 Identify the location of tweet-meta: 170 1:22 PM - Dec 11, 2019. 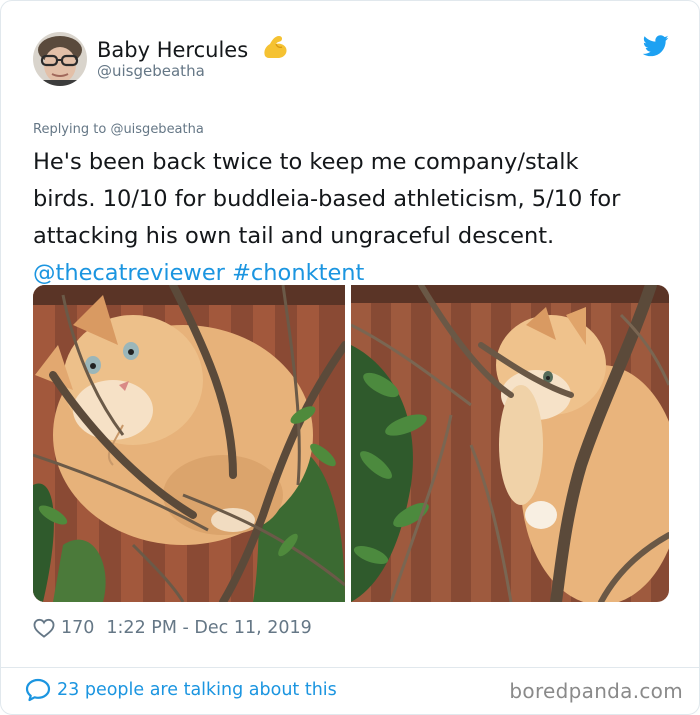
(172, 628).